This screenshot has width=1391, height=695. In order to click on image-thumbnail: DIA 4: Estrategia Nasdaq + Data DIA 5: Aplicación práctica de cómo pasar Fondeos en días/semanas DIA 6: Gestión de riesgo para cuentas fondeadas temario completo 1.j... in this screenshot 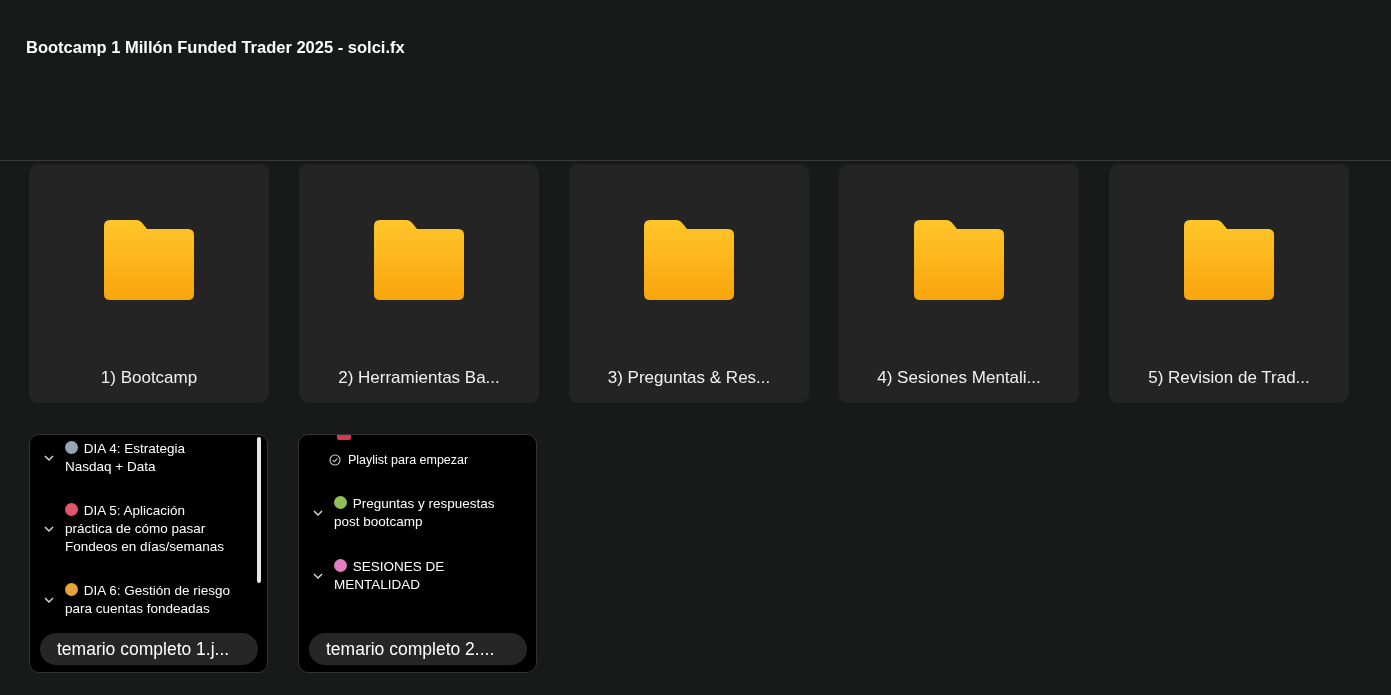, I will do `click(148, 553)`.